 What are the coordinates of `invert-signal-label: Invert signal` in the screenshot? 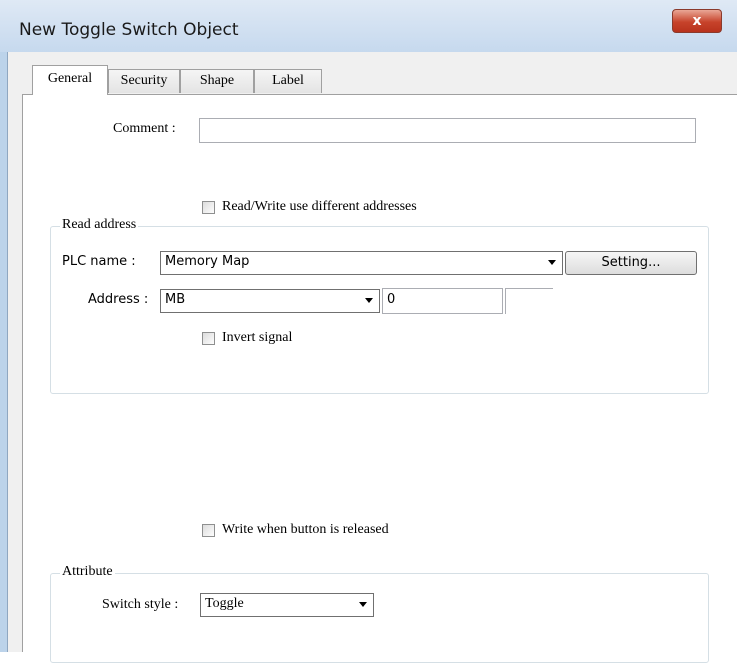 It's located at (257, 337).